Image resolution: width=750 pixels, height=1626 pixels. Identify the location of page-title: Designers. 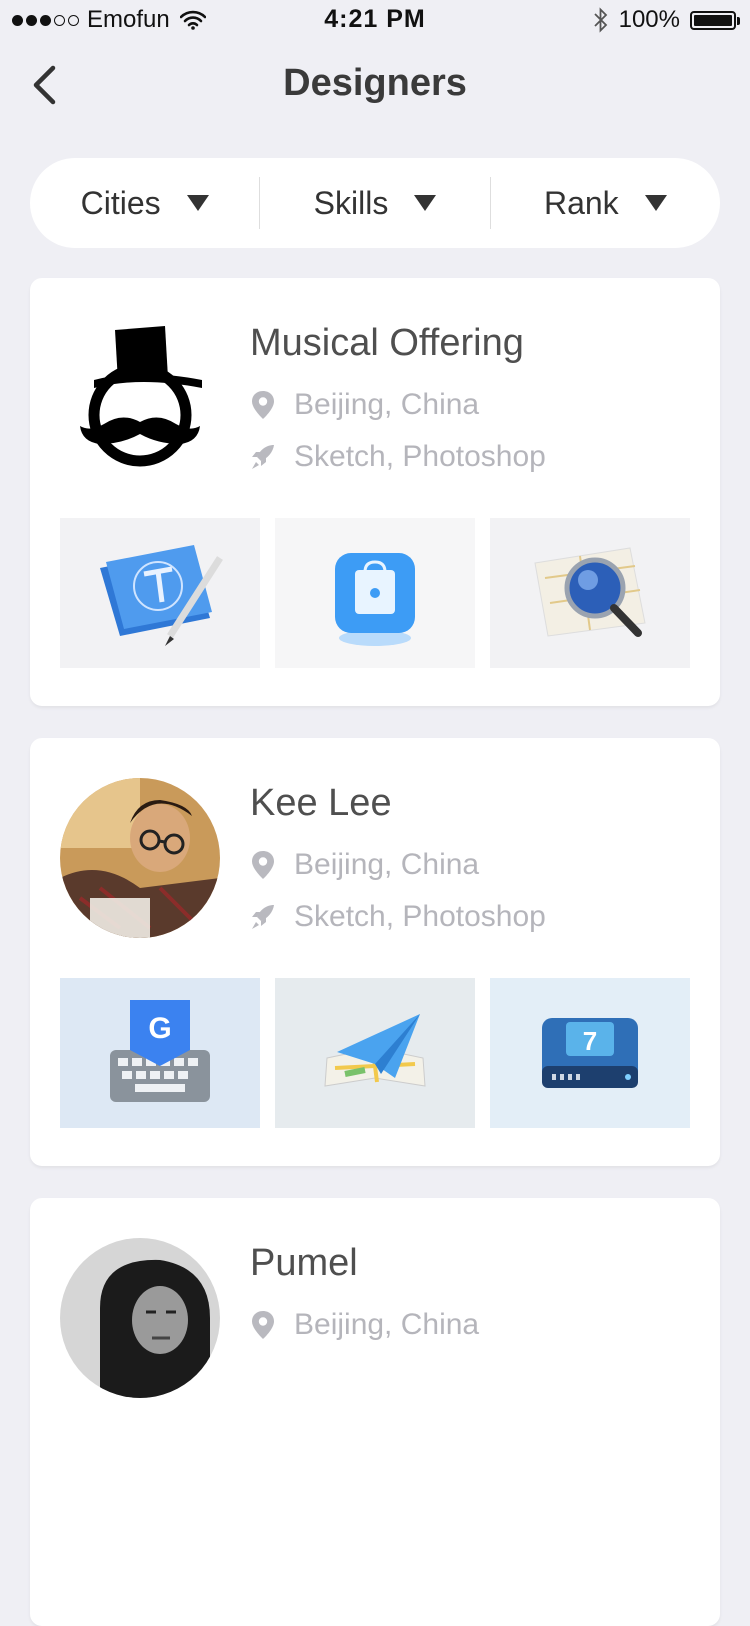
(375, 83).